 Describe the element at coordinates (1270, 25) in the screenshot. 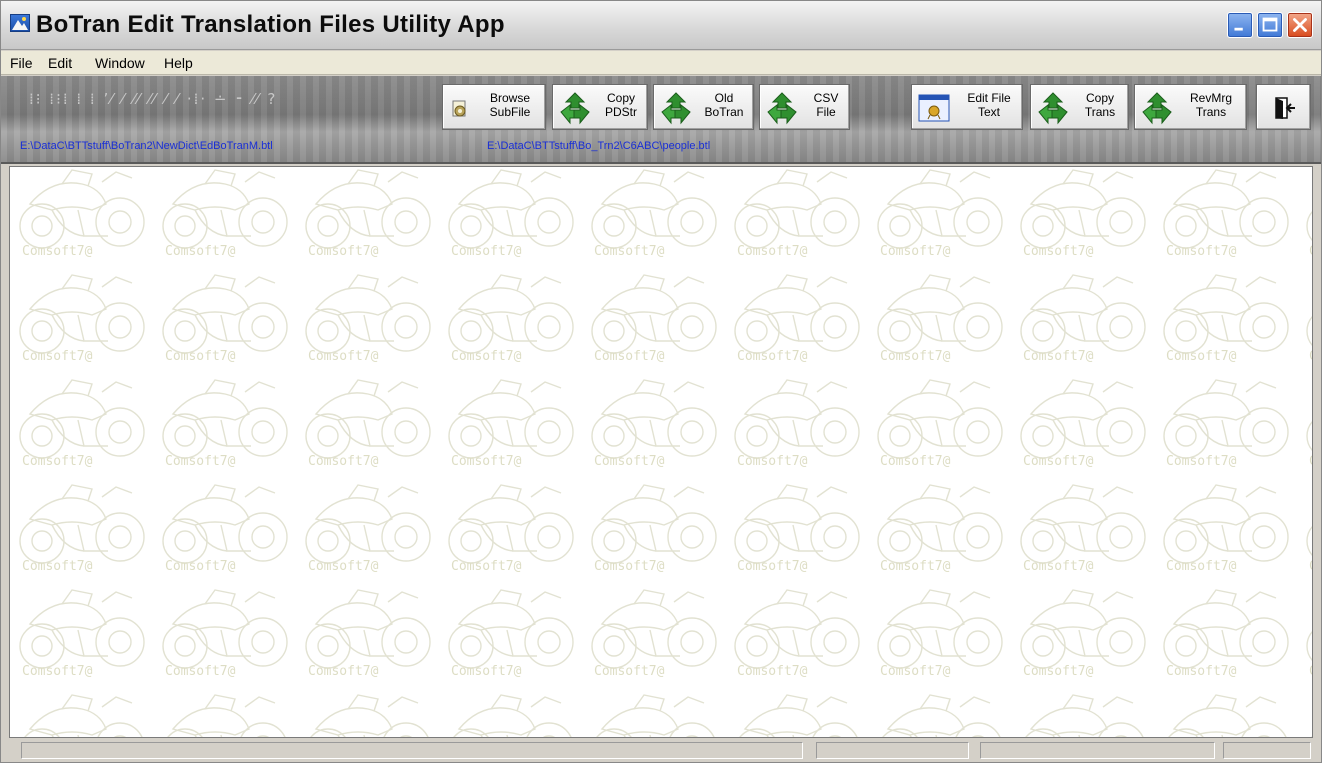

I see `maximize-button` at that location.